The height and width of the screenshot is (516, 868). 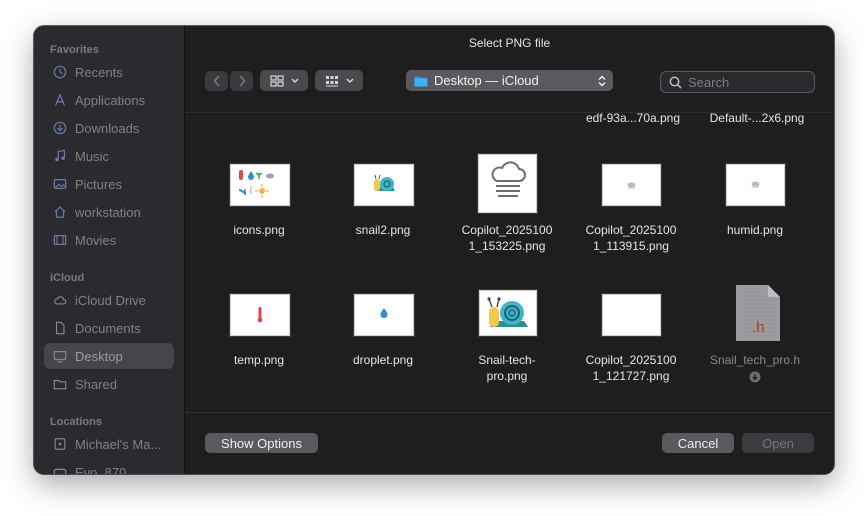 I want to click on sidebar-section-locations: Locations, so click(x=76, y=422).